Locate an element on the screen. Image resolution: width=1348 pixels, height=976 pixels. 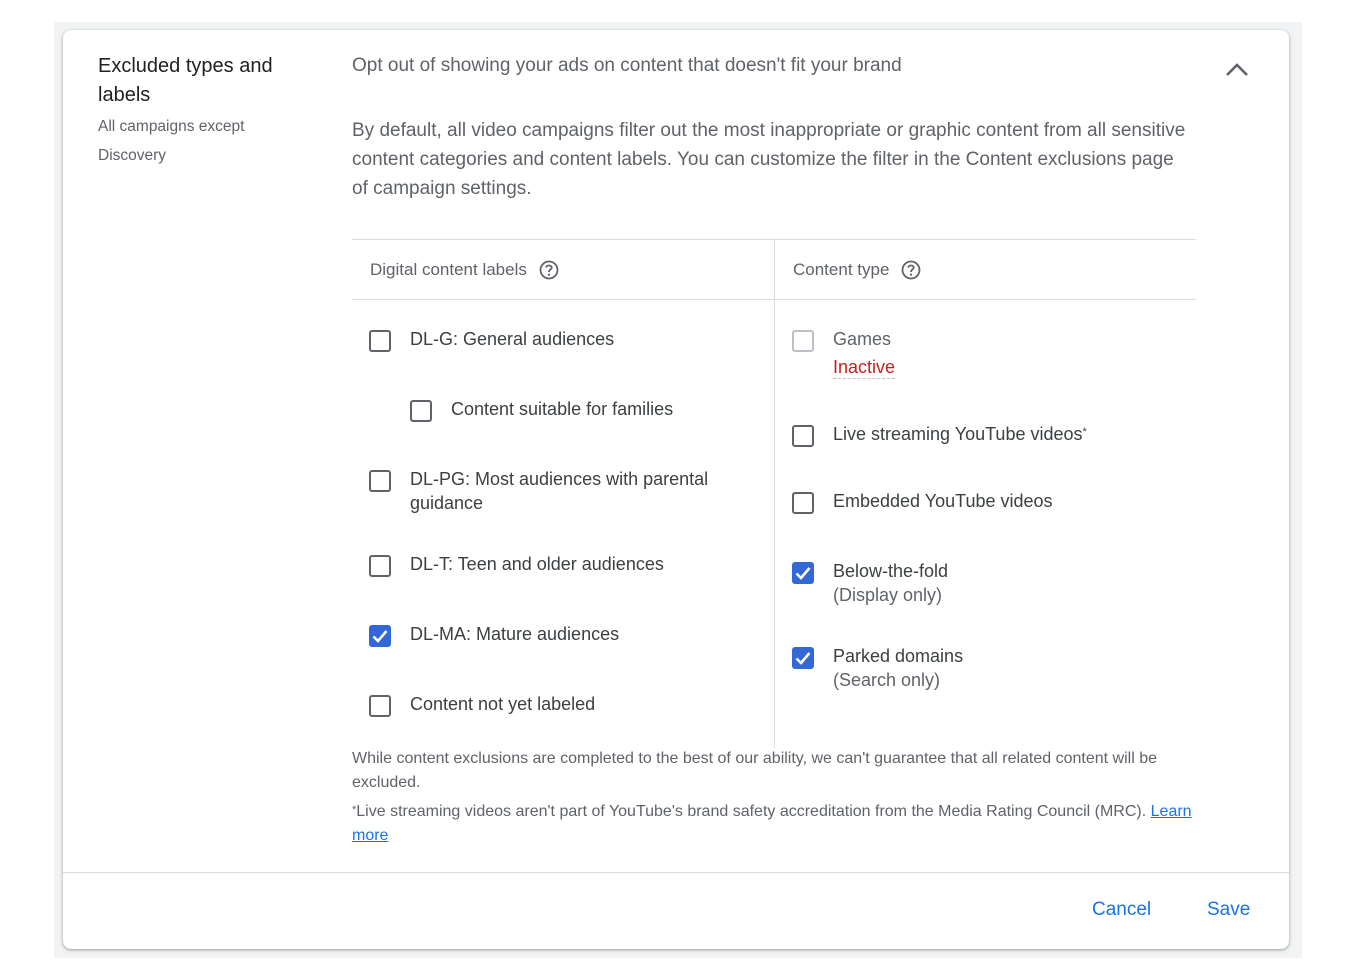
option-label: Live streaming YouTube videos is located at coordinates (958, 434).